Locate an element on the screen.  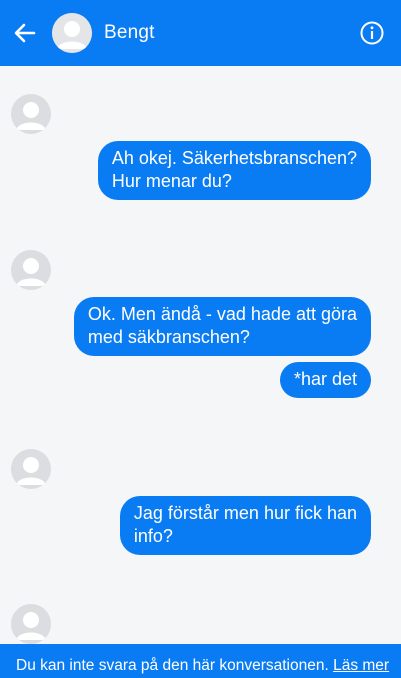
read-more-link: Läs mer is located at coordinates (361, 665).